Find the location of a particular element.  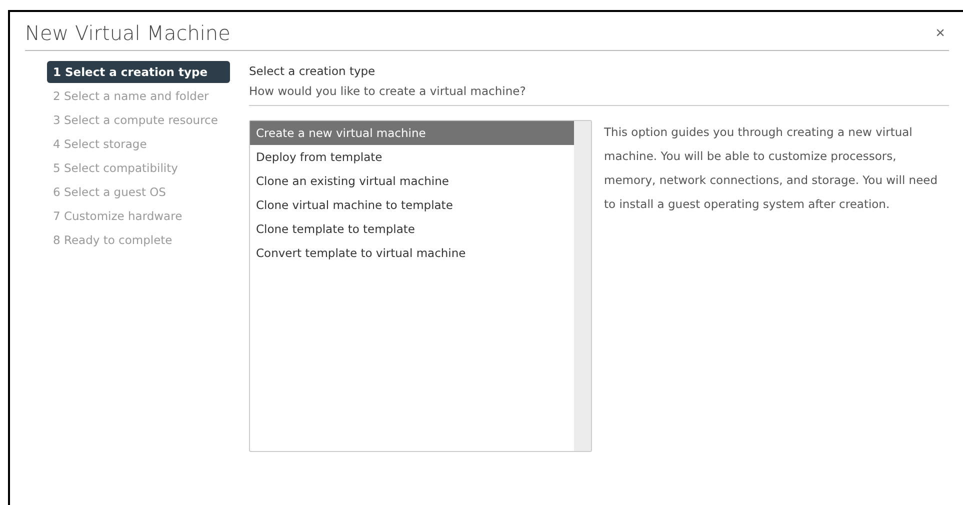

list-item: Convert template to virtual machine is located at coordinates (412, 253).